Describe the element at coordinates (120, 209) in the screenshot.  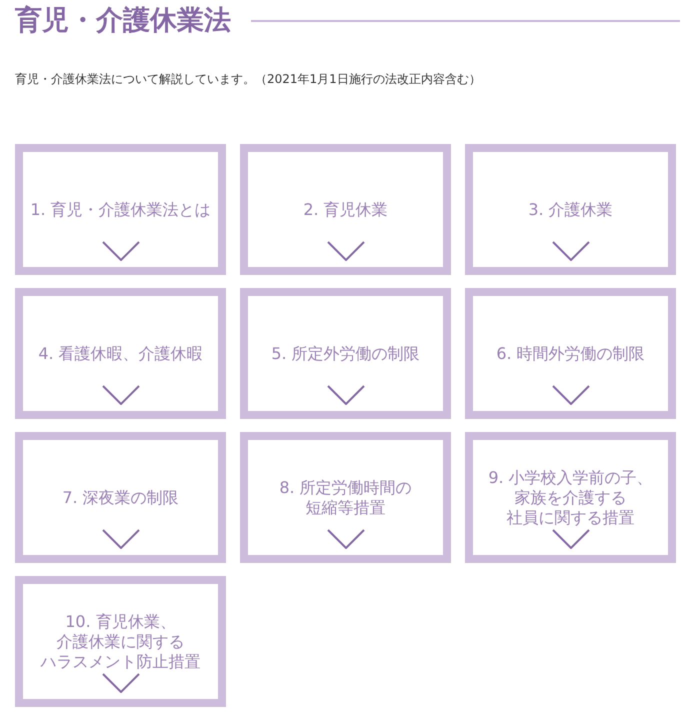
I see `topic-link-card: 1. 育児・介護休業法とは` at that location.